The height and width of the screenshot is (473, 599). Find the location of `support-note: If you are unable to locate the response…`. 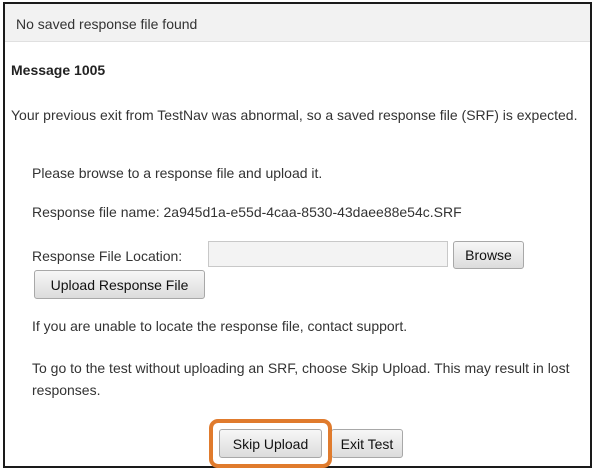

support-note: If you are unable to locate the response… is located at coordinates (220, 326).